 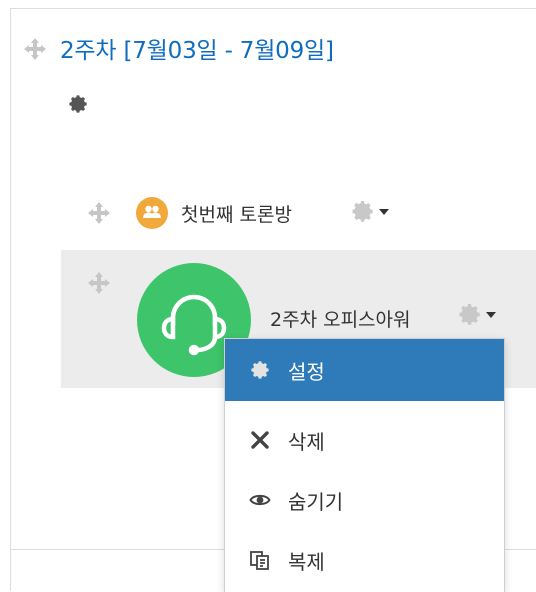 I want to click on menu-item-label: 복제, so click(x=306, y=562).